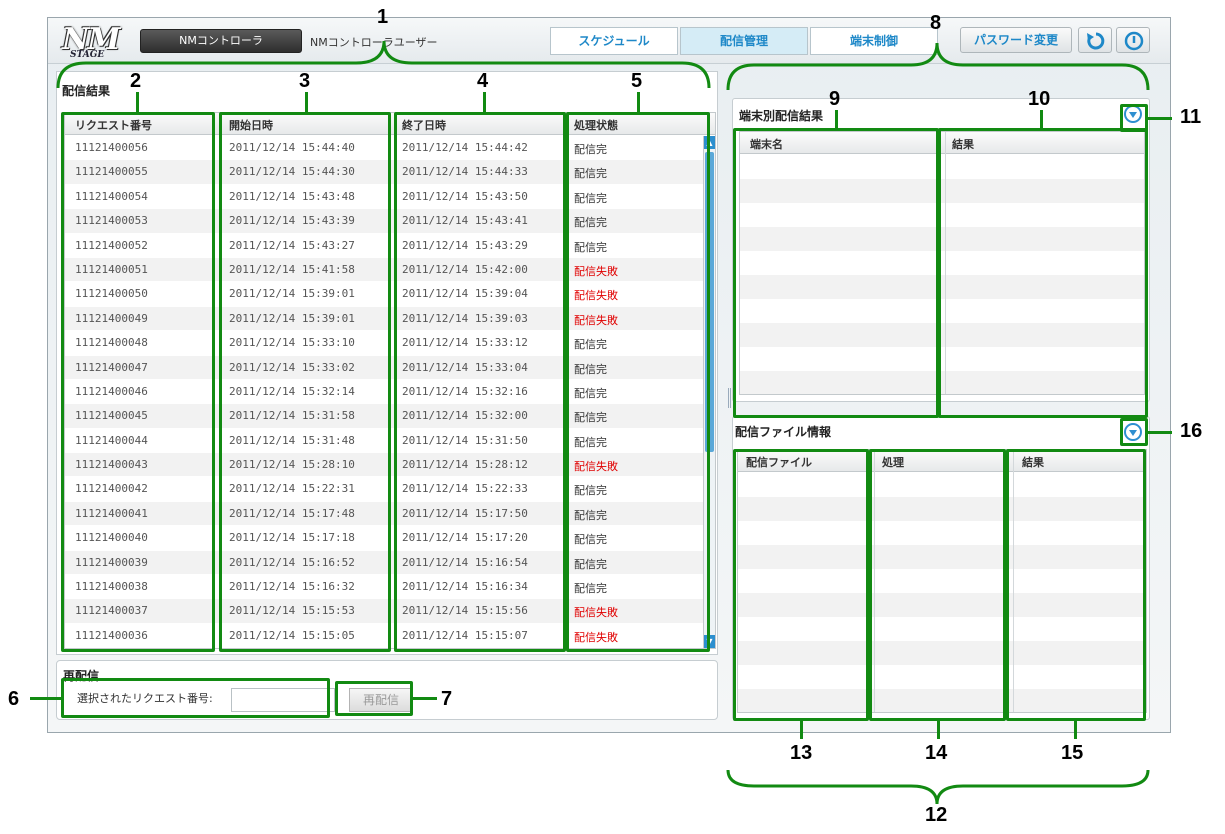 This screenshot has width=1225, height=834. Describe the element at coordinates (936, 815) in the screenshot. I see `callout-12: 12` at that location.